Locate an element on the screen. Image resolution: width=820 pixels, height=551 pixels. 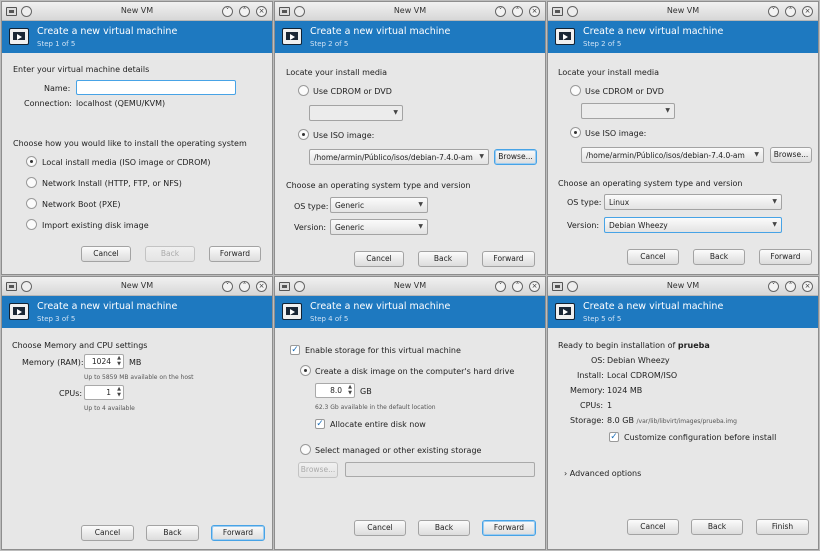
os-type-select: Linux ▼ is located at coordinates (693, 202).